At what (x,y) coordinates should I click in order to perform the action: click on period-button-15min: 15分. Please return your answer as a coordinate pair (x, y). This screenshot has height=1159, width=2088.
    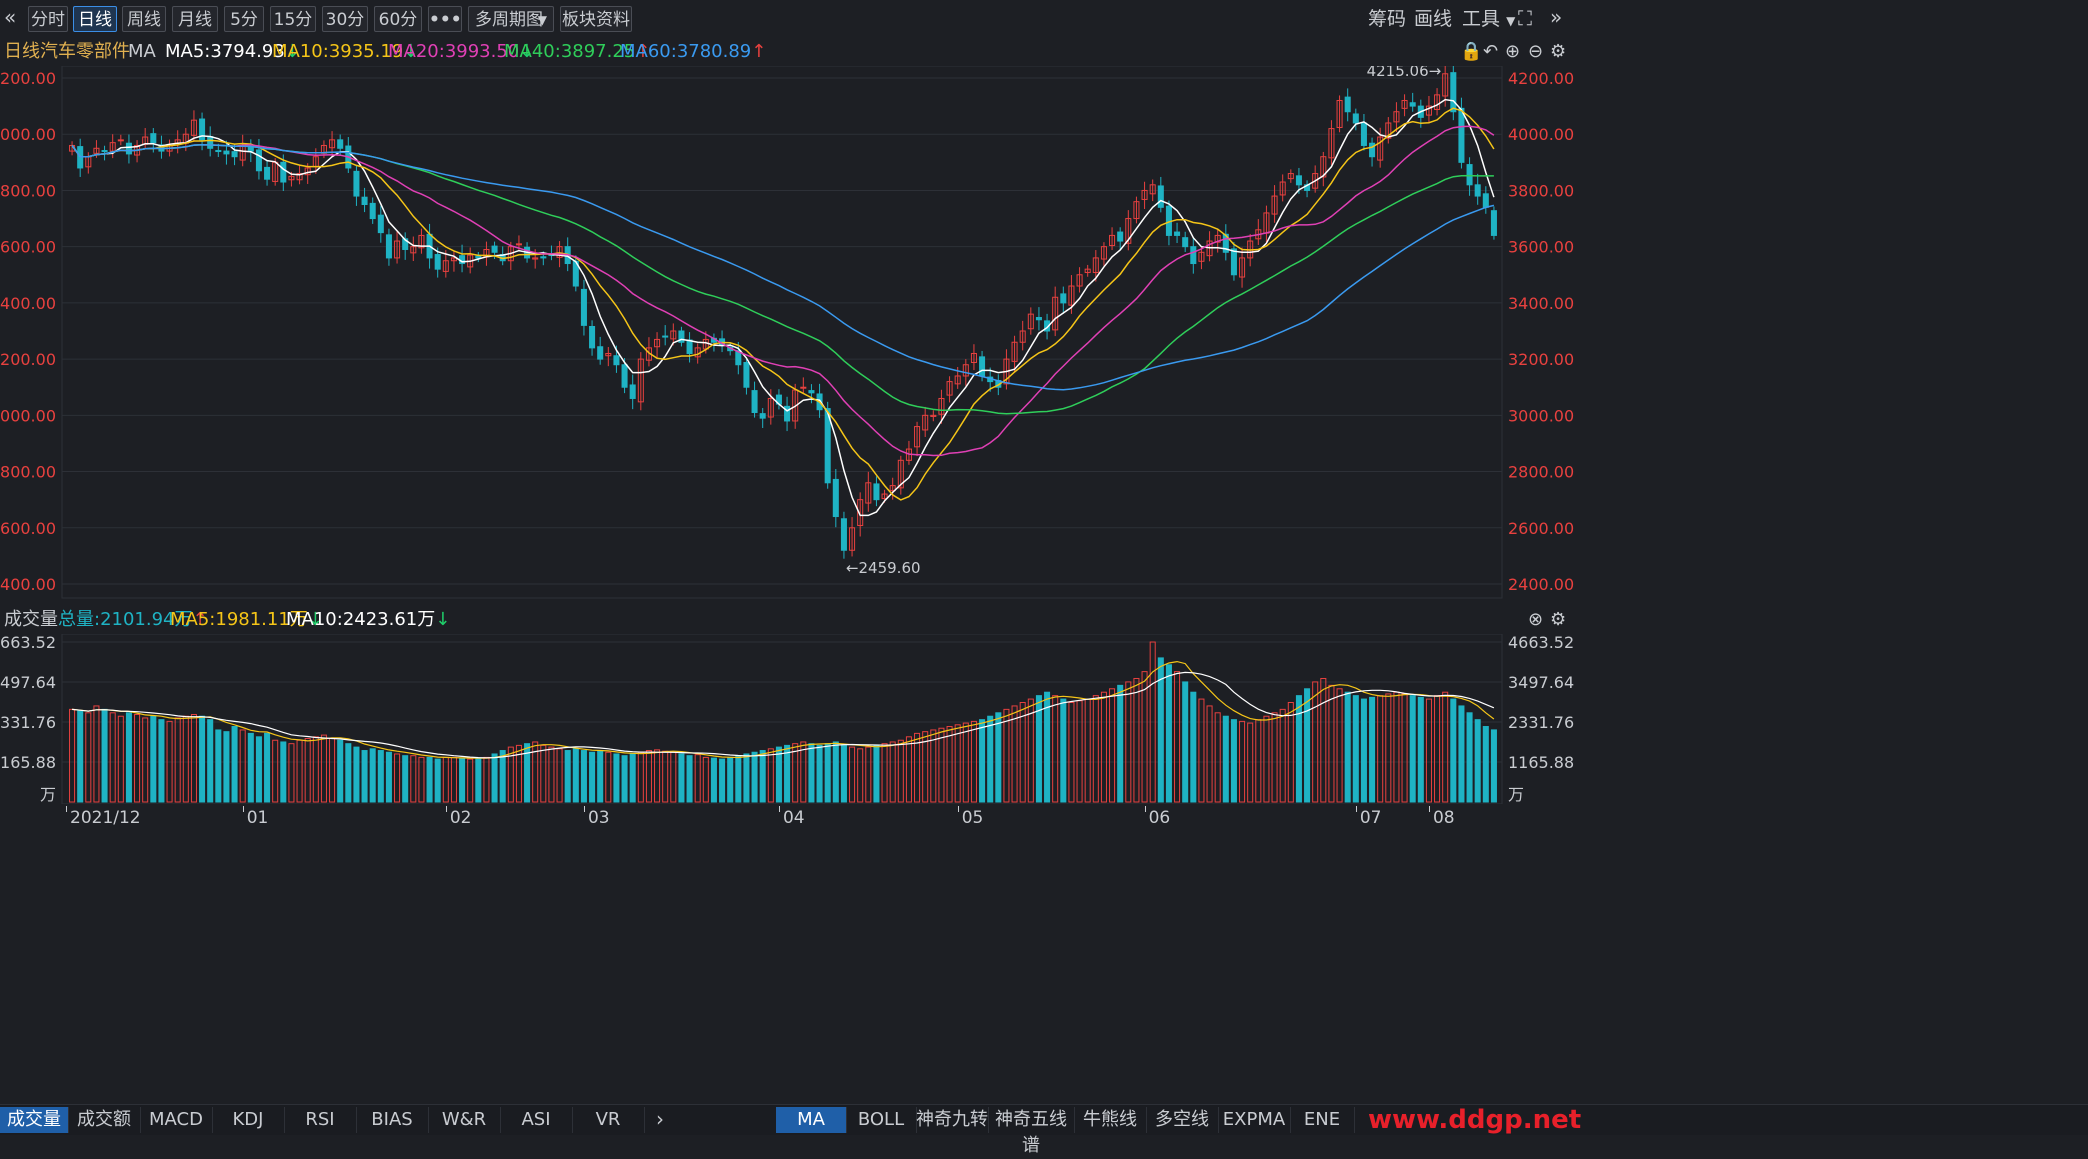
    Looking at the image, I should click on (293, 19).